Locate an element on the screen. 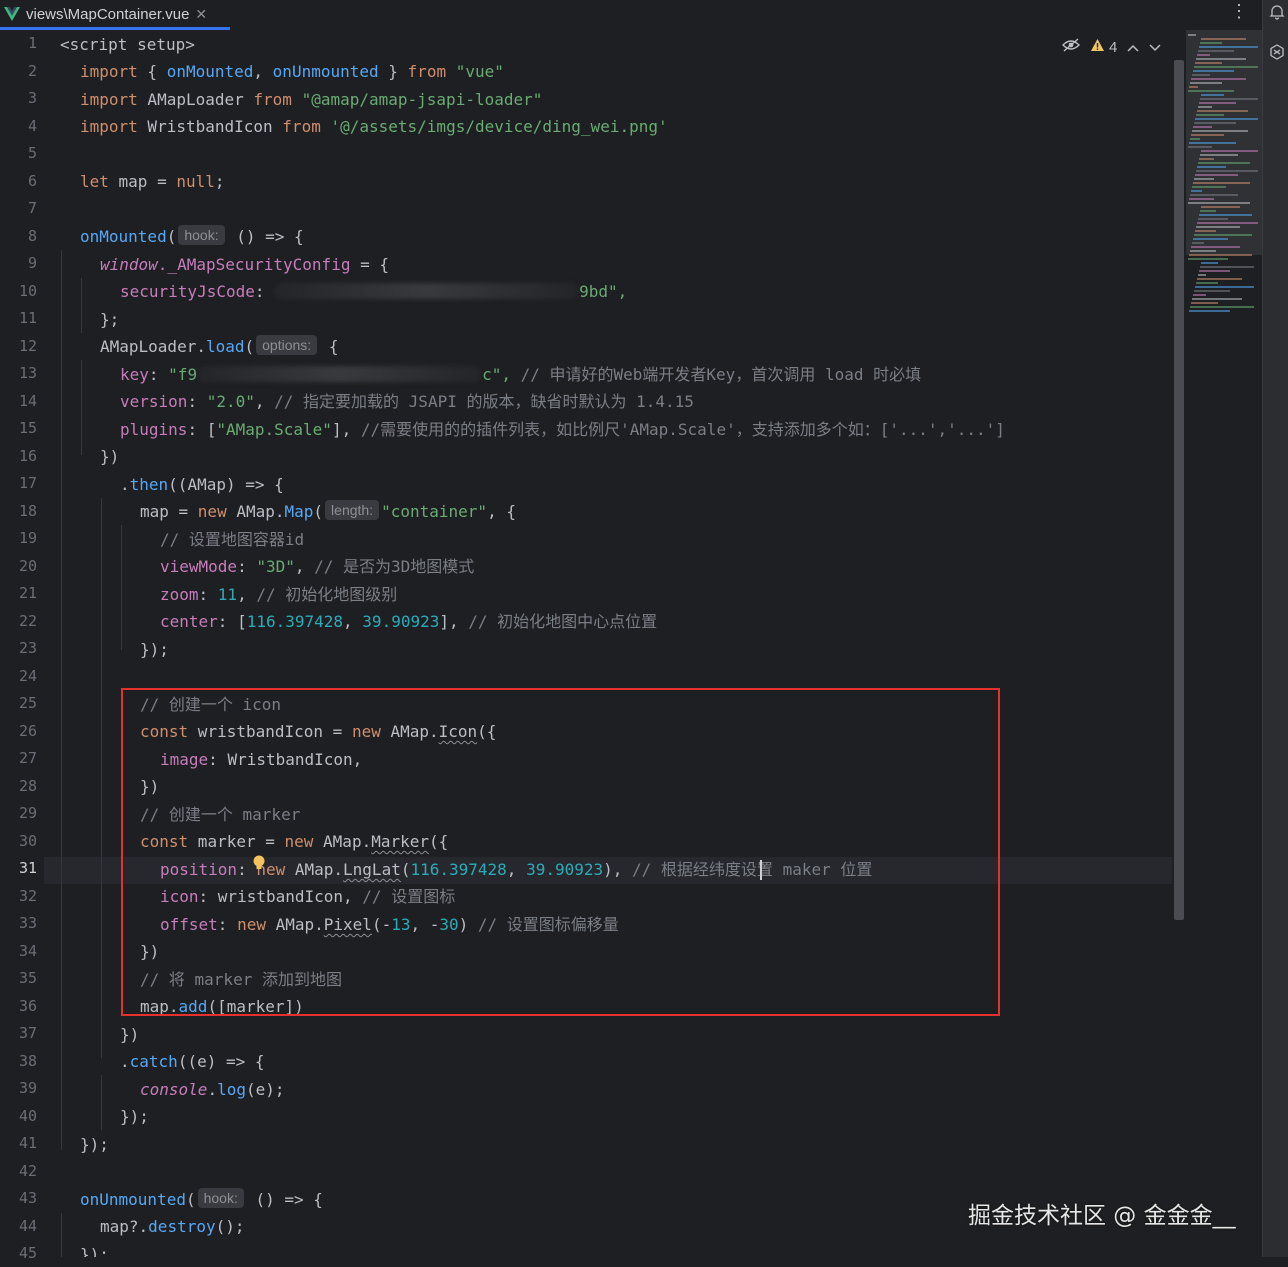  code-line-19: // 设置地图容器id is located at coordinates (232, 539).